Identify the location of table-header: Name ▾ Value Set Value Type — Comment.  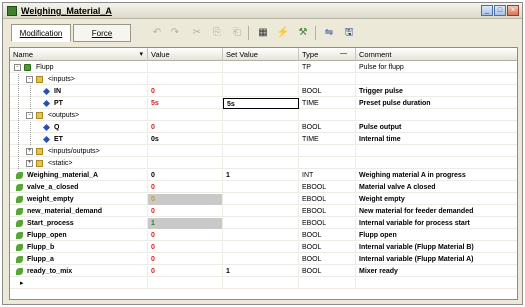
(263, 54).